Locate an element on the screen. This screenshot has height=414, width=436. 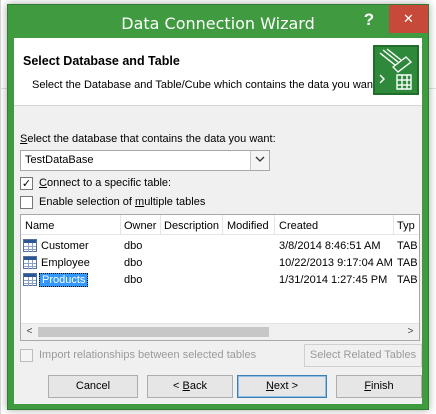
column-header-created: Created is located at coordinates (298, 226).